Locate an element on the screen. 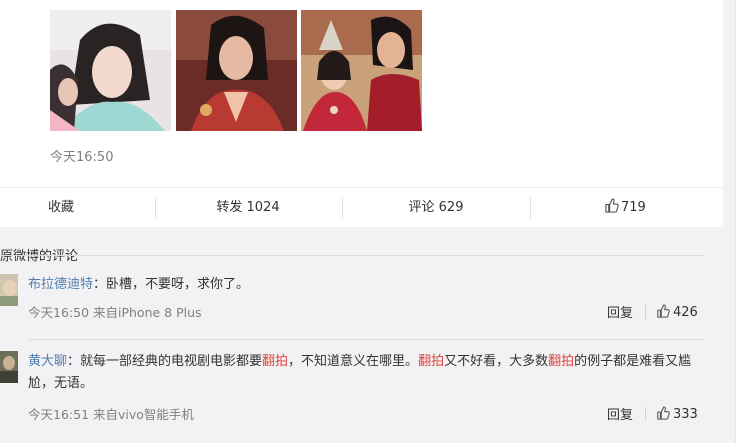 The width and height of the screenshot is (749, 443). comment-like-count: 333 is located at coordinates (685, 414).